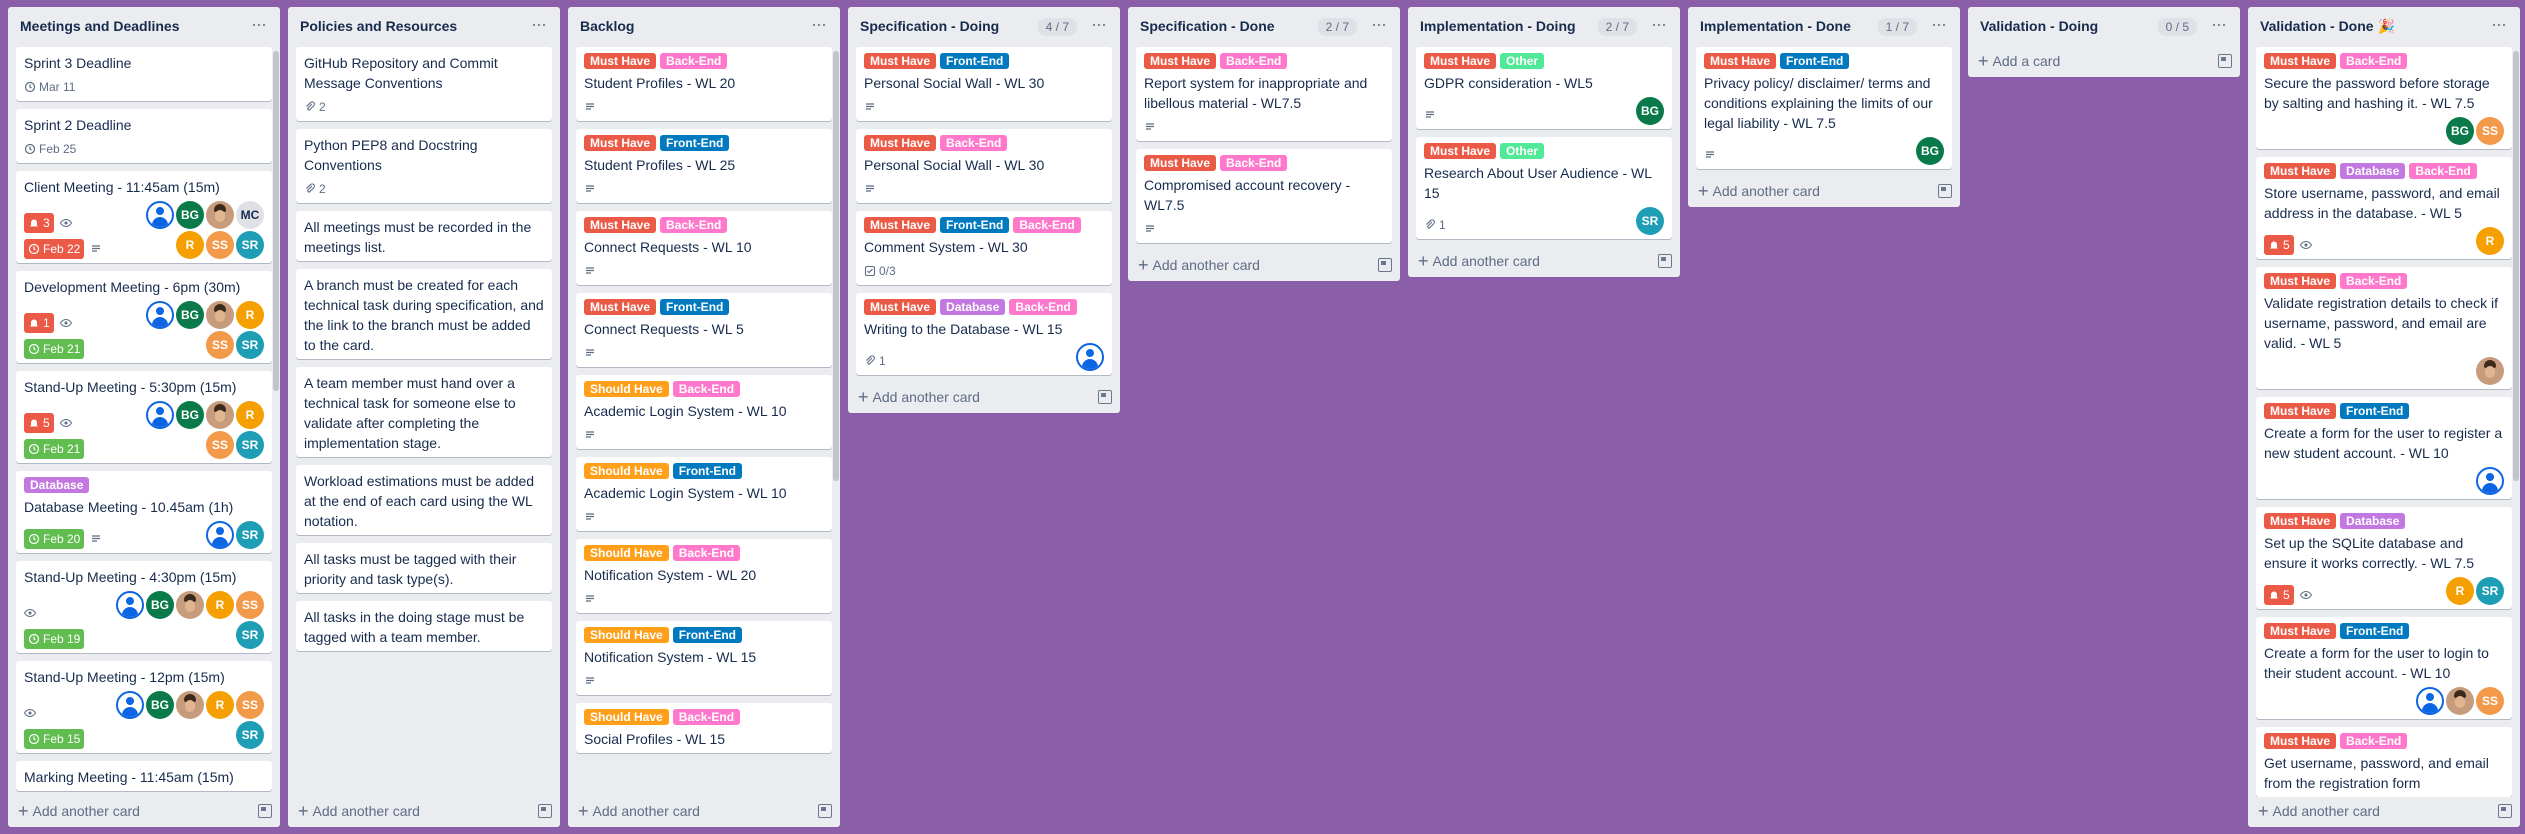 The width and height of the screenshot is (2525, 834). I want to click on label-should: Should Have, so click(626, 471).